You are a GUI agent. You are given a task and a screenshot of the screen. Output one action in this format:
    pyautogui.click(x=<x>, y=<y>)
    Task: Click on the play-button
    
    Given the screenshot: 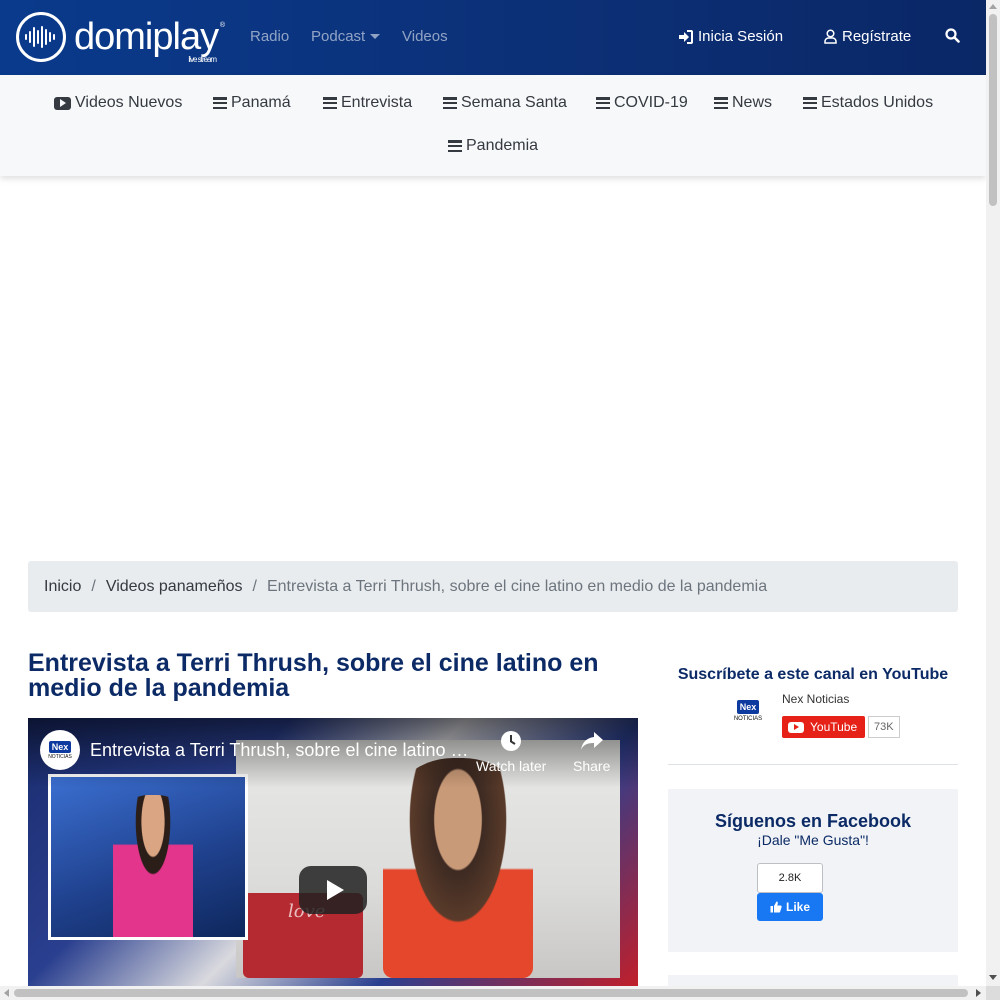 What is the action you would take?
    pyautogui.click(x=333, y=890)
    